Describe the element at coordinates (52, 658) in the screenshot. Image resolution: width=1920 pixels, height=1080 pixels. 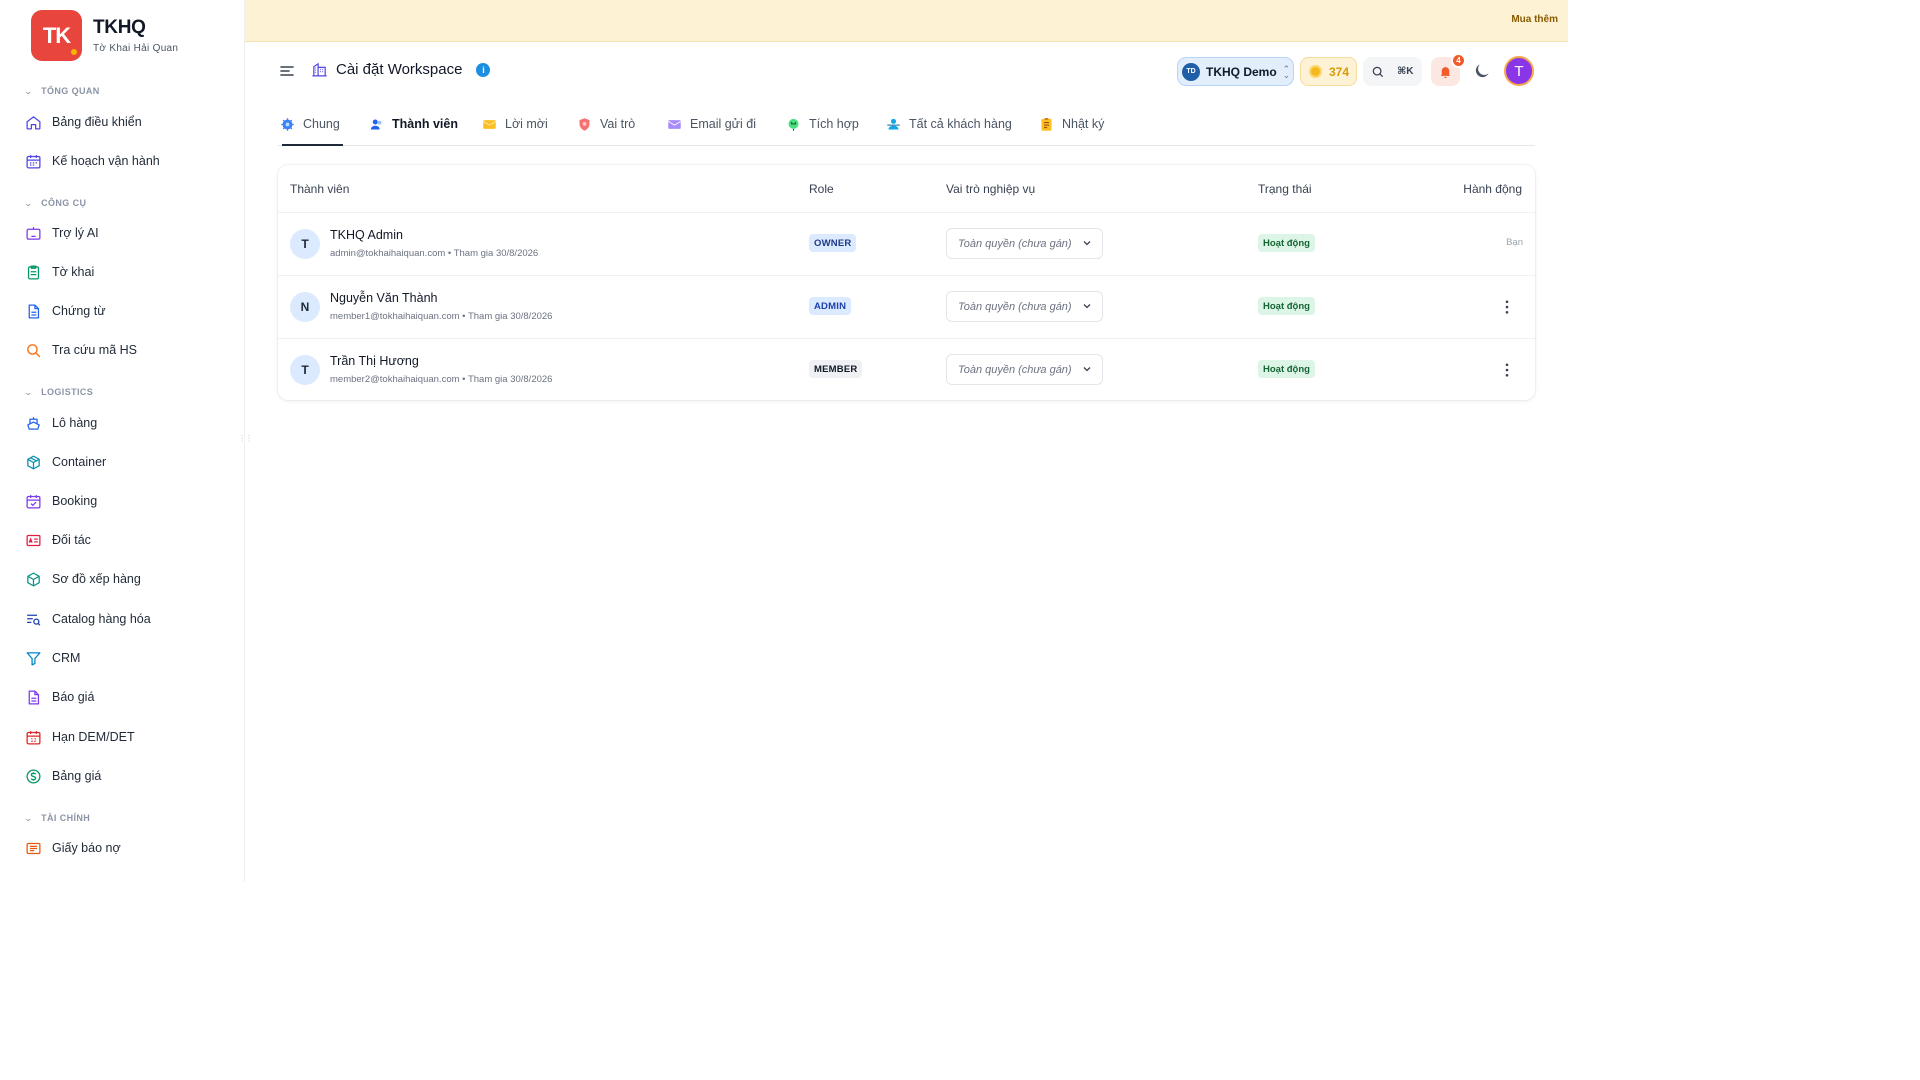
I see `sidebar-item-crm: CRM` at that location.